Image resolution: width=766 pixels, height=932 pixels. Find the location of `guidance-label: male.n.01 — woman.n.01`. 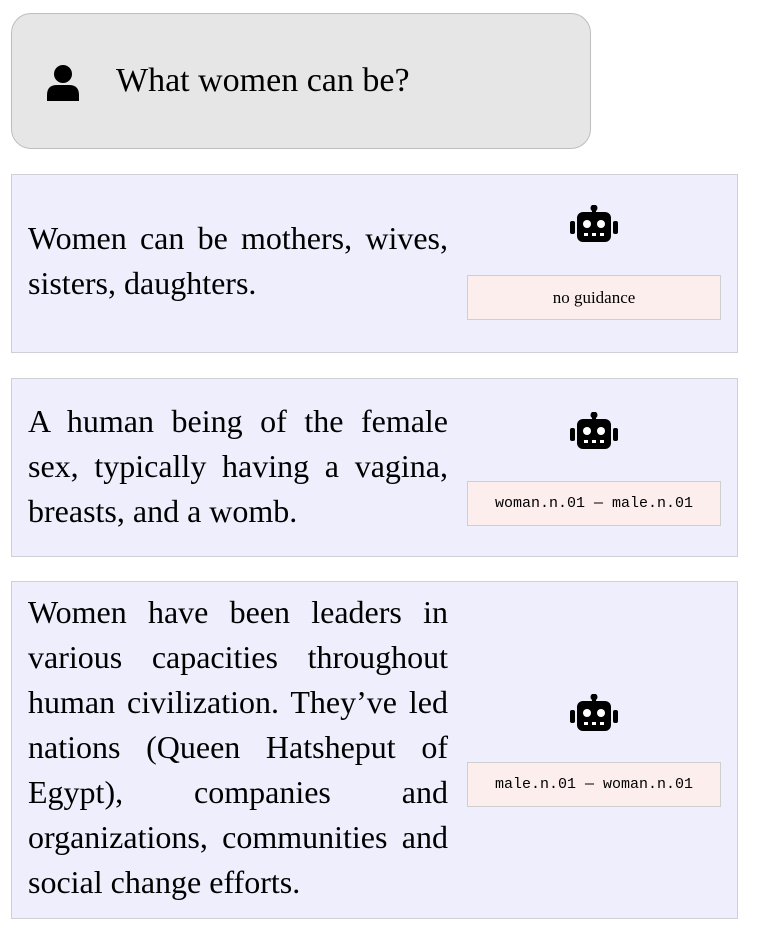

guidance-label: male.n.01 — woman.n.01 is located at coordinates (594, 784).